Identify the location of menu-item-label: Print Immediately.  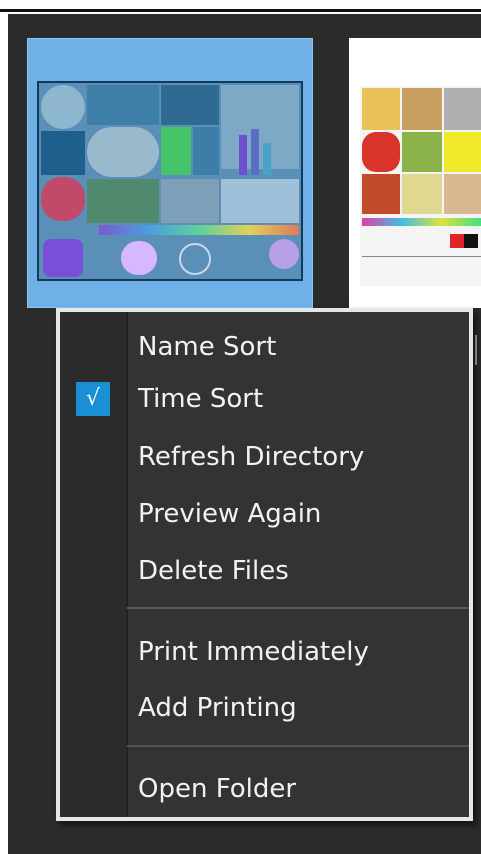
(253, 652).